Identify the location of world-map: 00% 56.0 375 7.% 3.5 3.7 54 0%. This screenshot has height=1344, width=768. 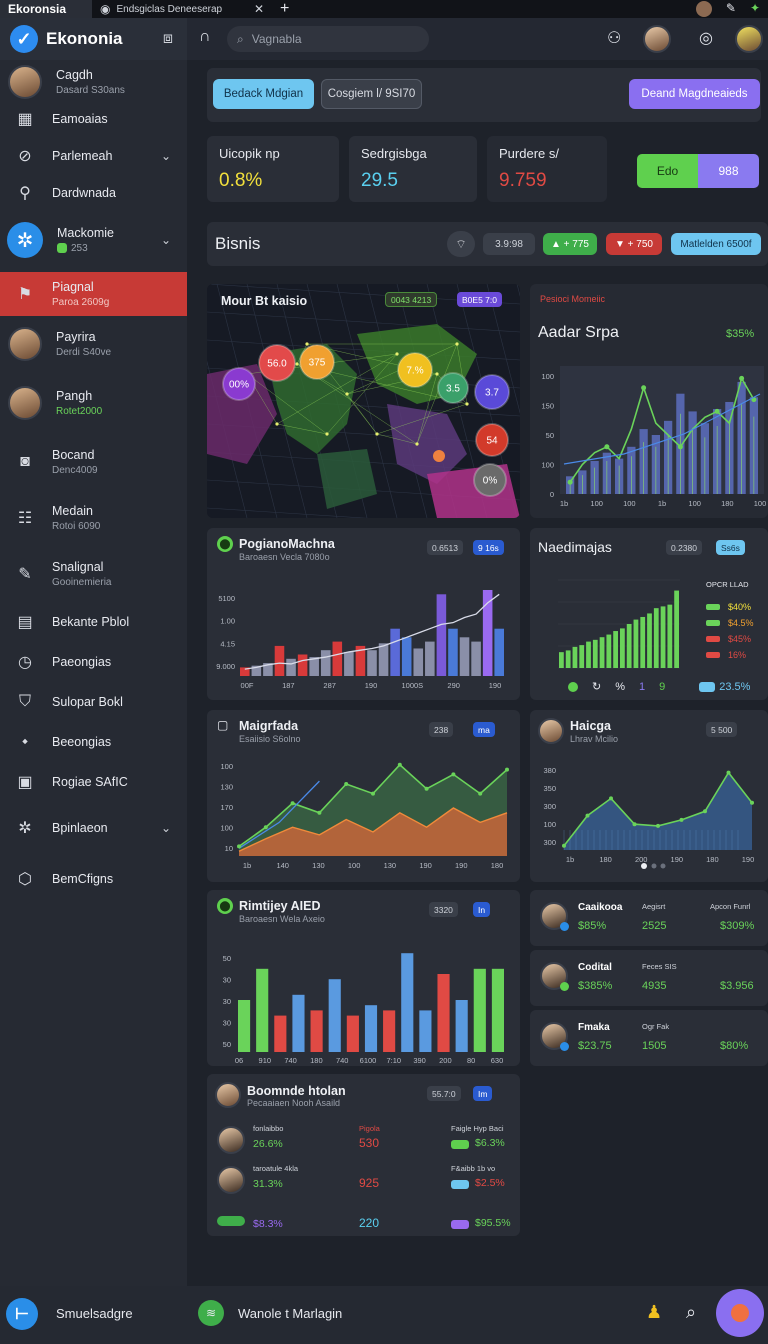
(363, 401).